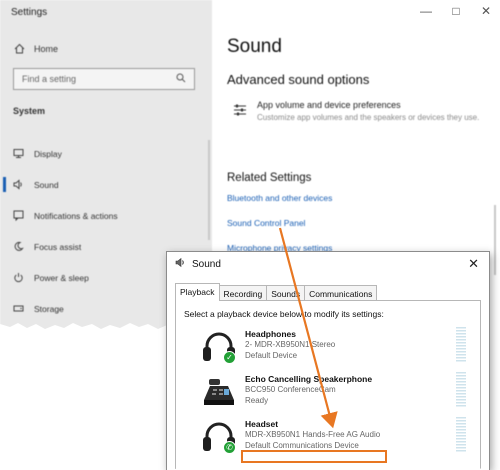 The height and width of the screenshot is (470, 500). What do you see at coordinates (18, 215) in the screenshot?
I see `notification-icon` at bounding box center [18, 215].